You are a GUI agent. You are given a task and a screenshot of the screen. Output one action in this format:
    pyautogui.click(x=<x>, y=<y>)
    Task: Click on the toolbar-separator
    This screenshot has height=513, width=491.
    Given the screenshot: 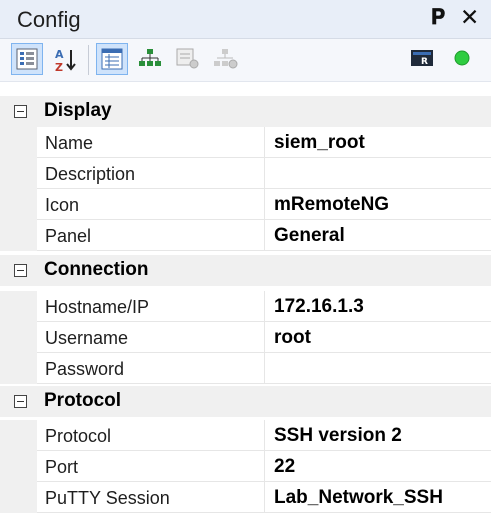 What is the action you would take?
    pyautogui.click(x=88, y=60)
    